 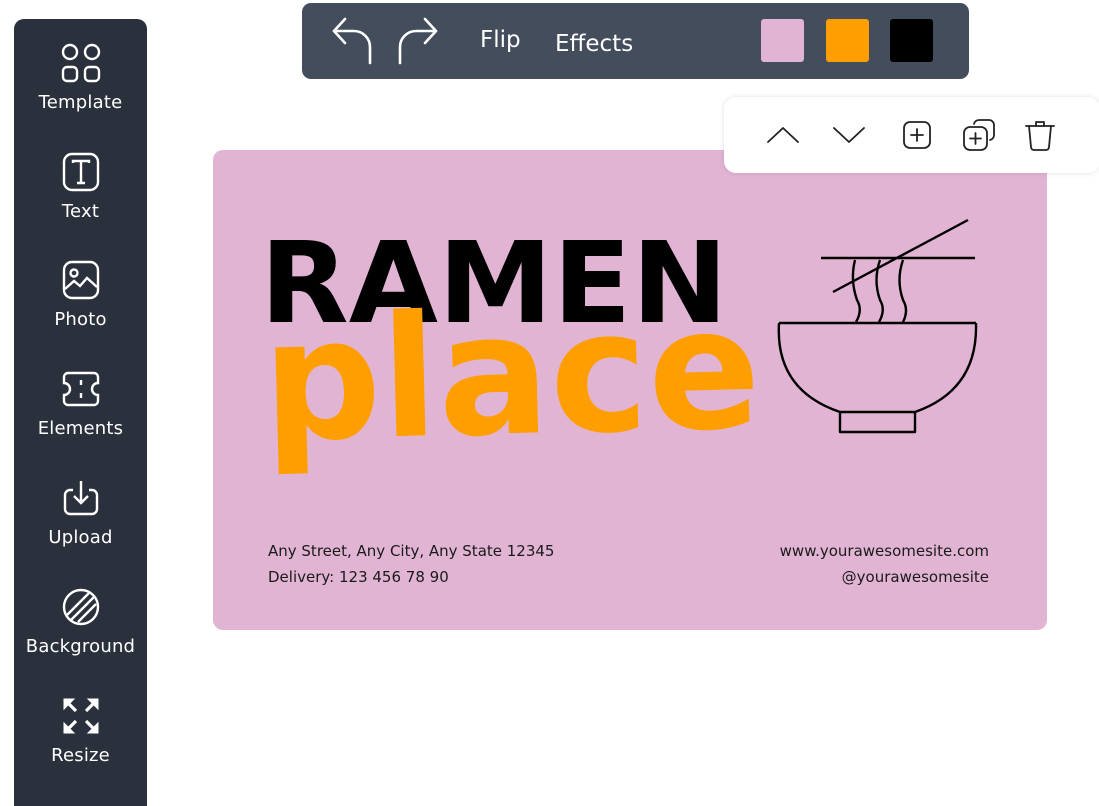 I want to click on redo-arrow-icon, so click(x=417, y=41).